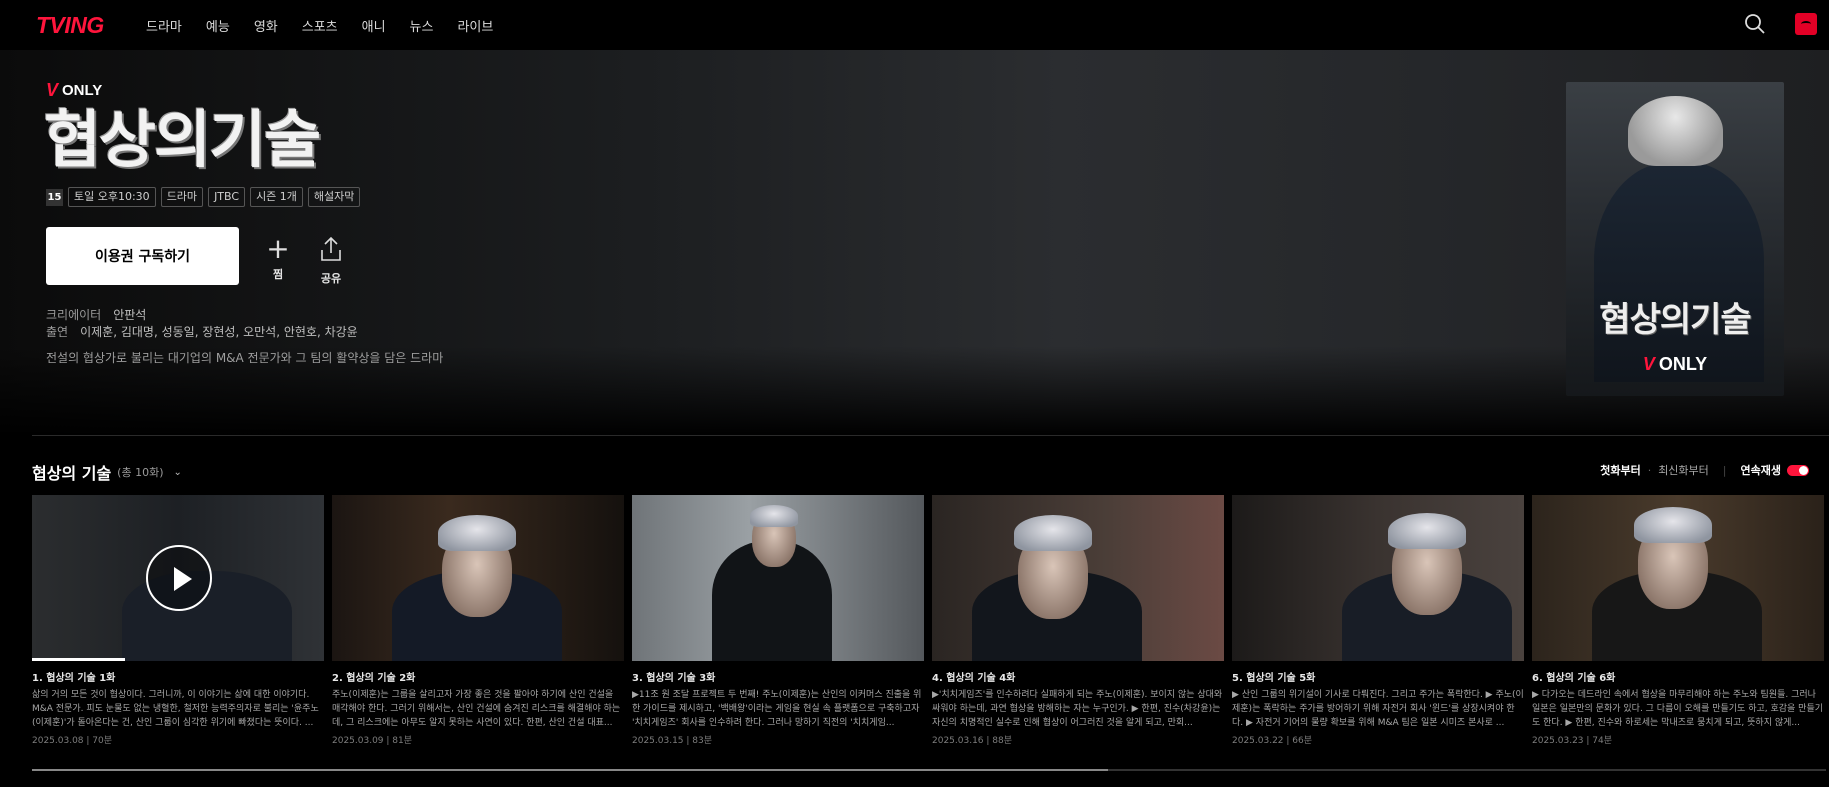 The width and height of the screenshot is (1829, 787). I want to click on episode-title: 6. 협상의 기술 6화, so click(1574, 678).